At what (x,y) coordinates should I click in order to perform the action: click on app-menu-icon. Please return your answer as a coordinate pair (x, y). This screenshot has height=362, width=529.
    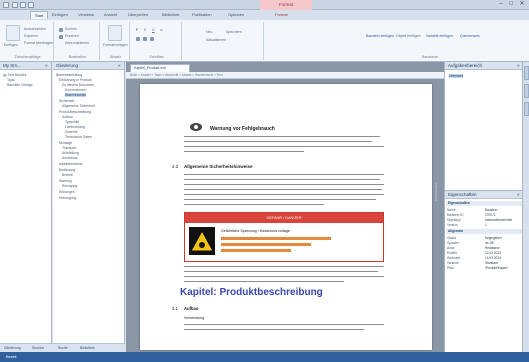
    Looking at the image, I should click on (6, 5).